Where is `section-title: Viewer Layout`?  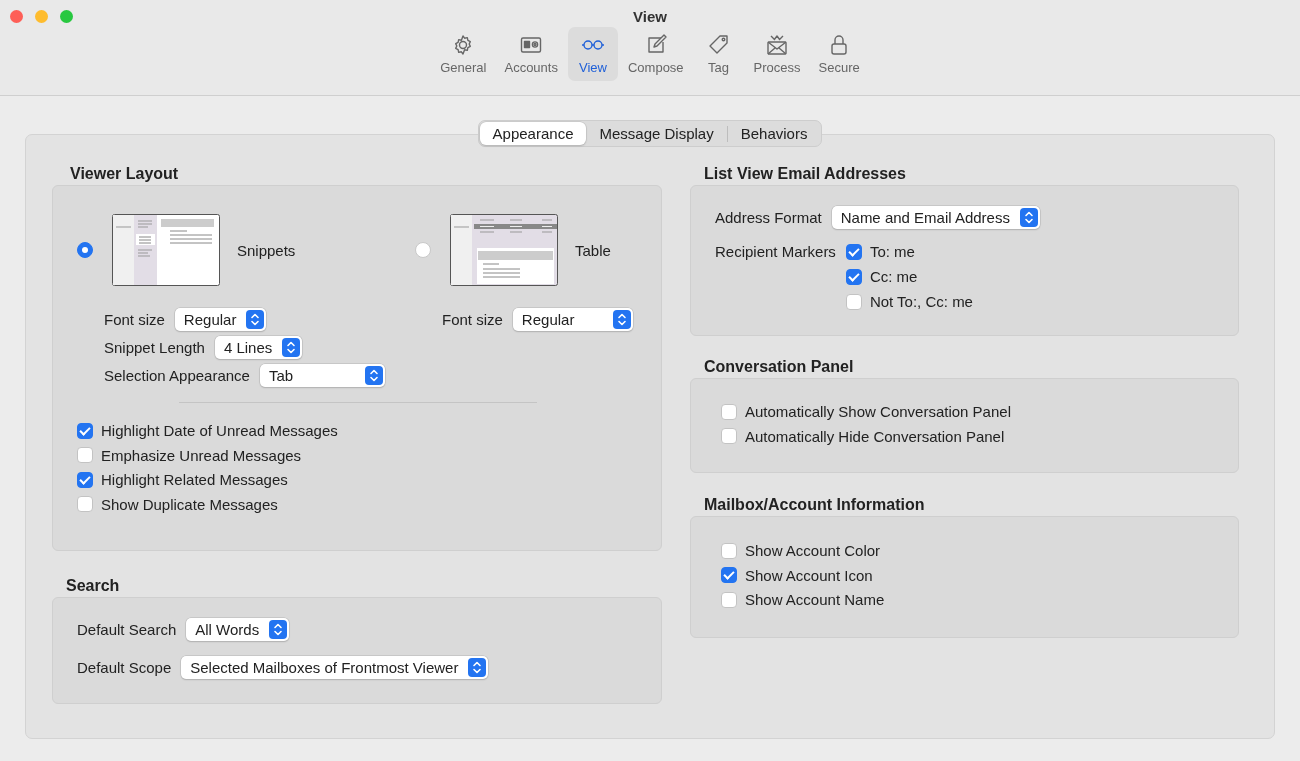
section-title: Viewer Layout is located at coordinates (125, 174).